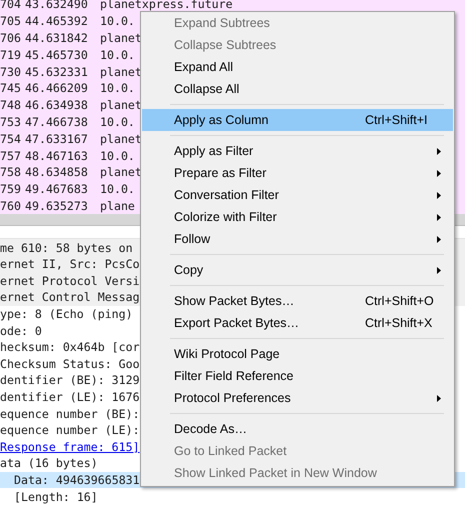 This screenshot has height=510, width=465. Describe the element at coordinates (11, 172) in the screenshot. I see `packet-number: 758` at that location.